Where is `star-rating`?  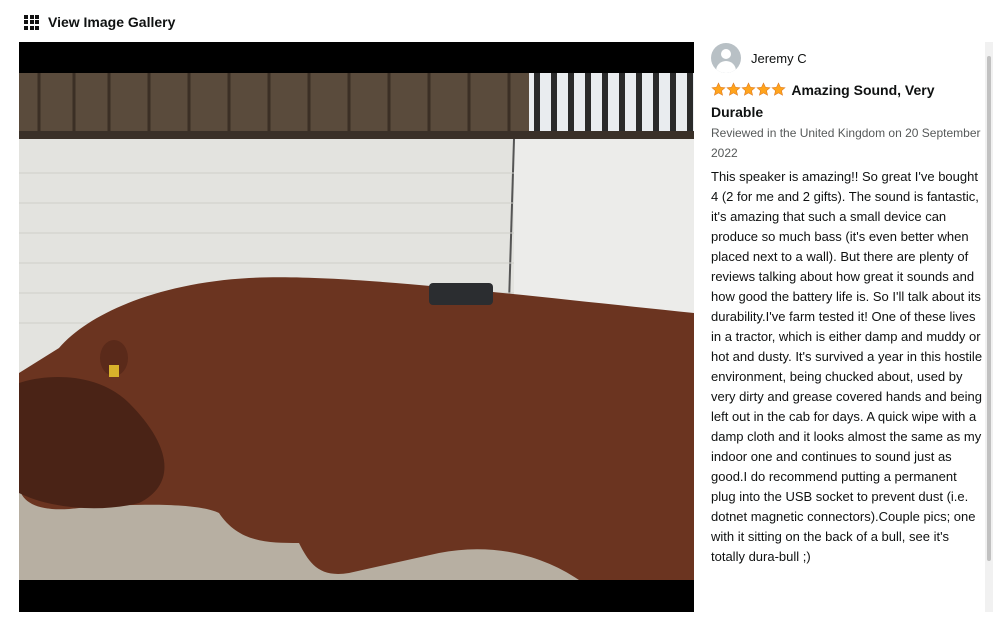
star-rating is located at coordinates (748, 92).